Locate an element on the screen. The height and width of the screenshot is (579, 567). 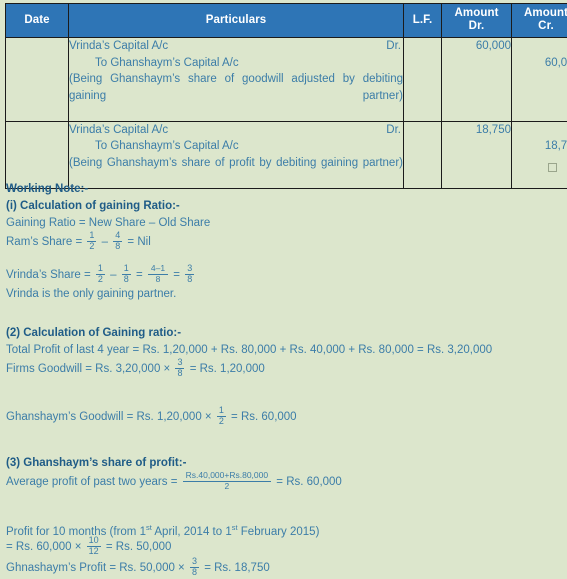
v-f1-denominator: 2 is located at coordinates (100, 279).